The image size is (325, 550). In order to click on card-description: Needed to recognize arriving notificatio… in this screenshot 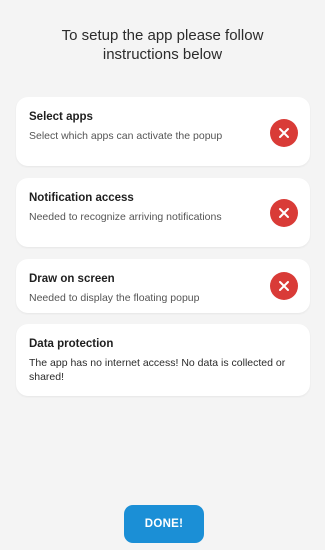, I will do `click(125, 217)`.